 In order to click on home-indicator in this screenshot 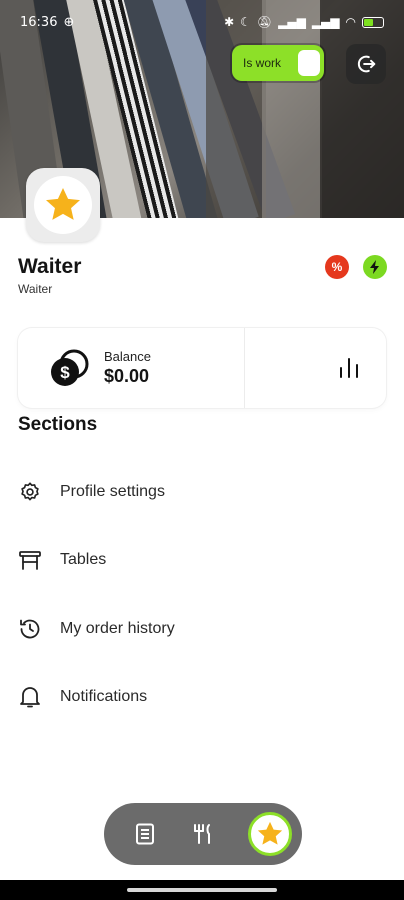, I will do `click(202, 890)`.